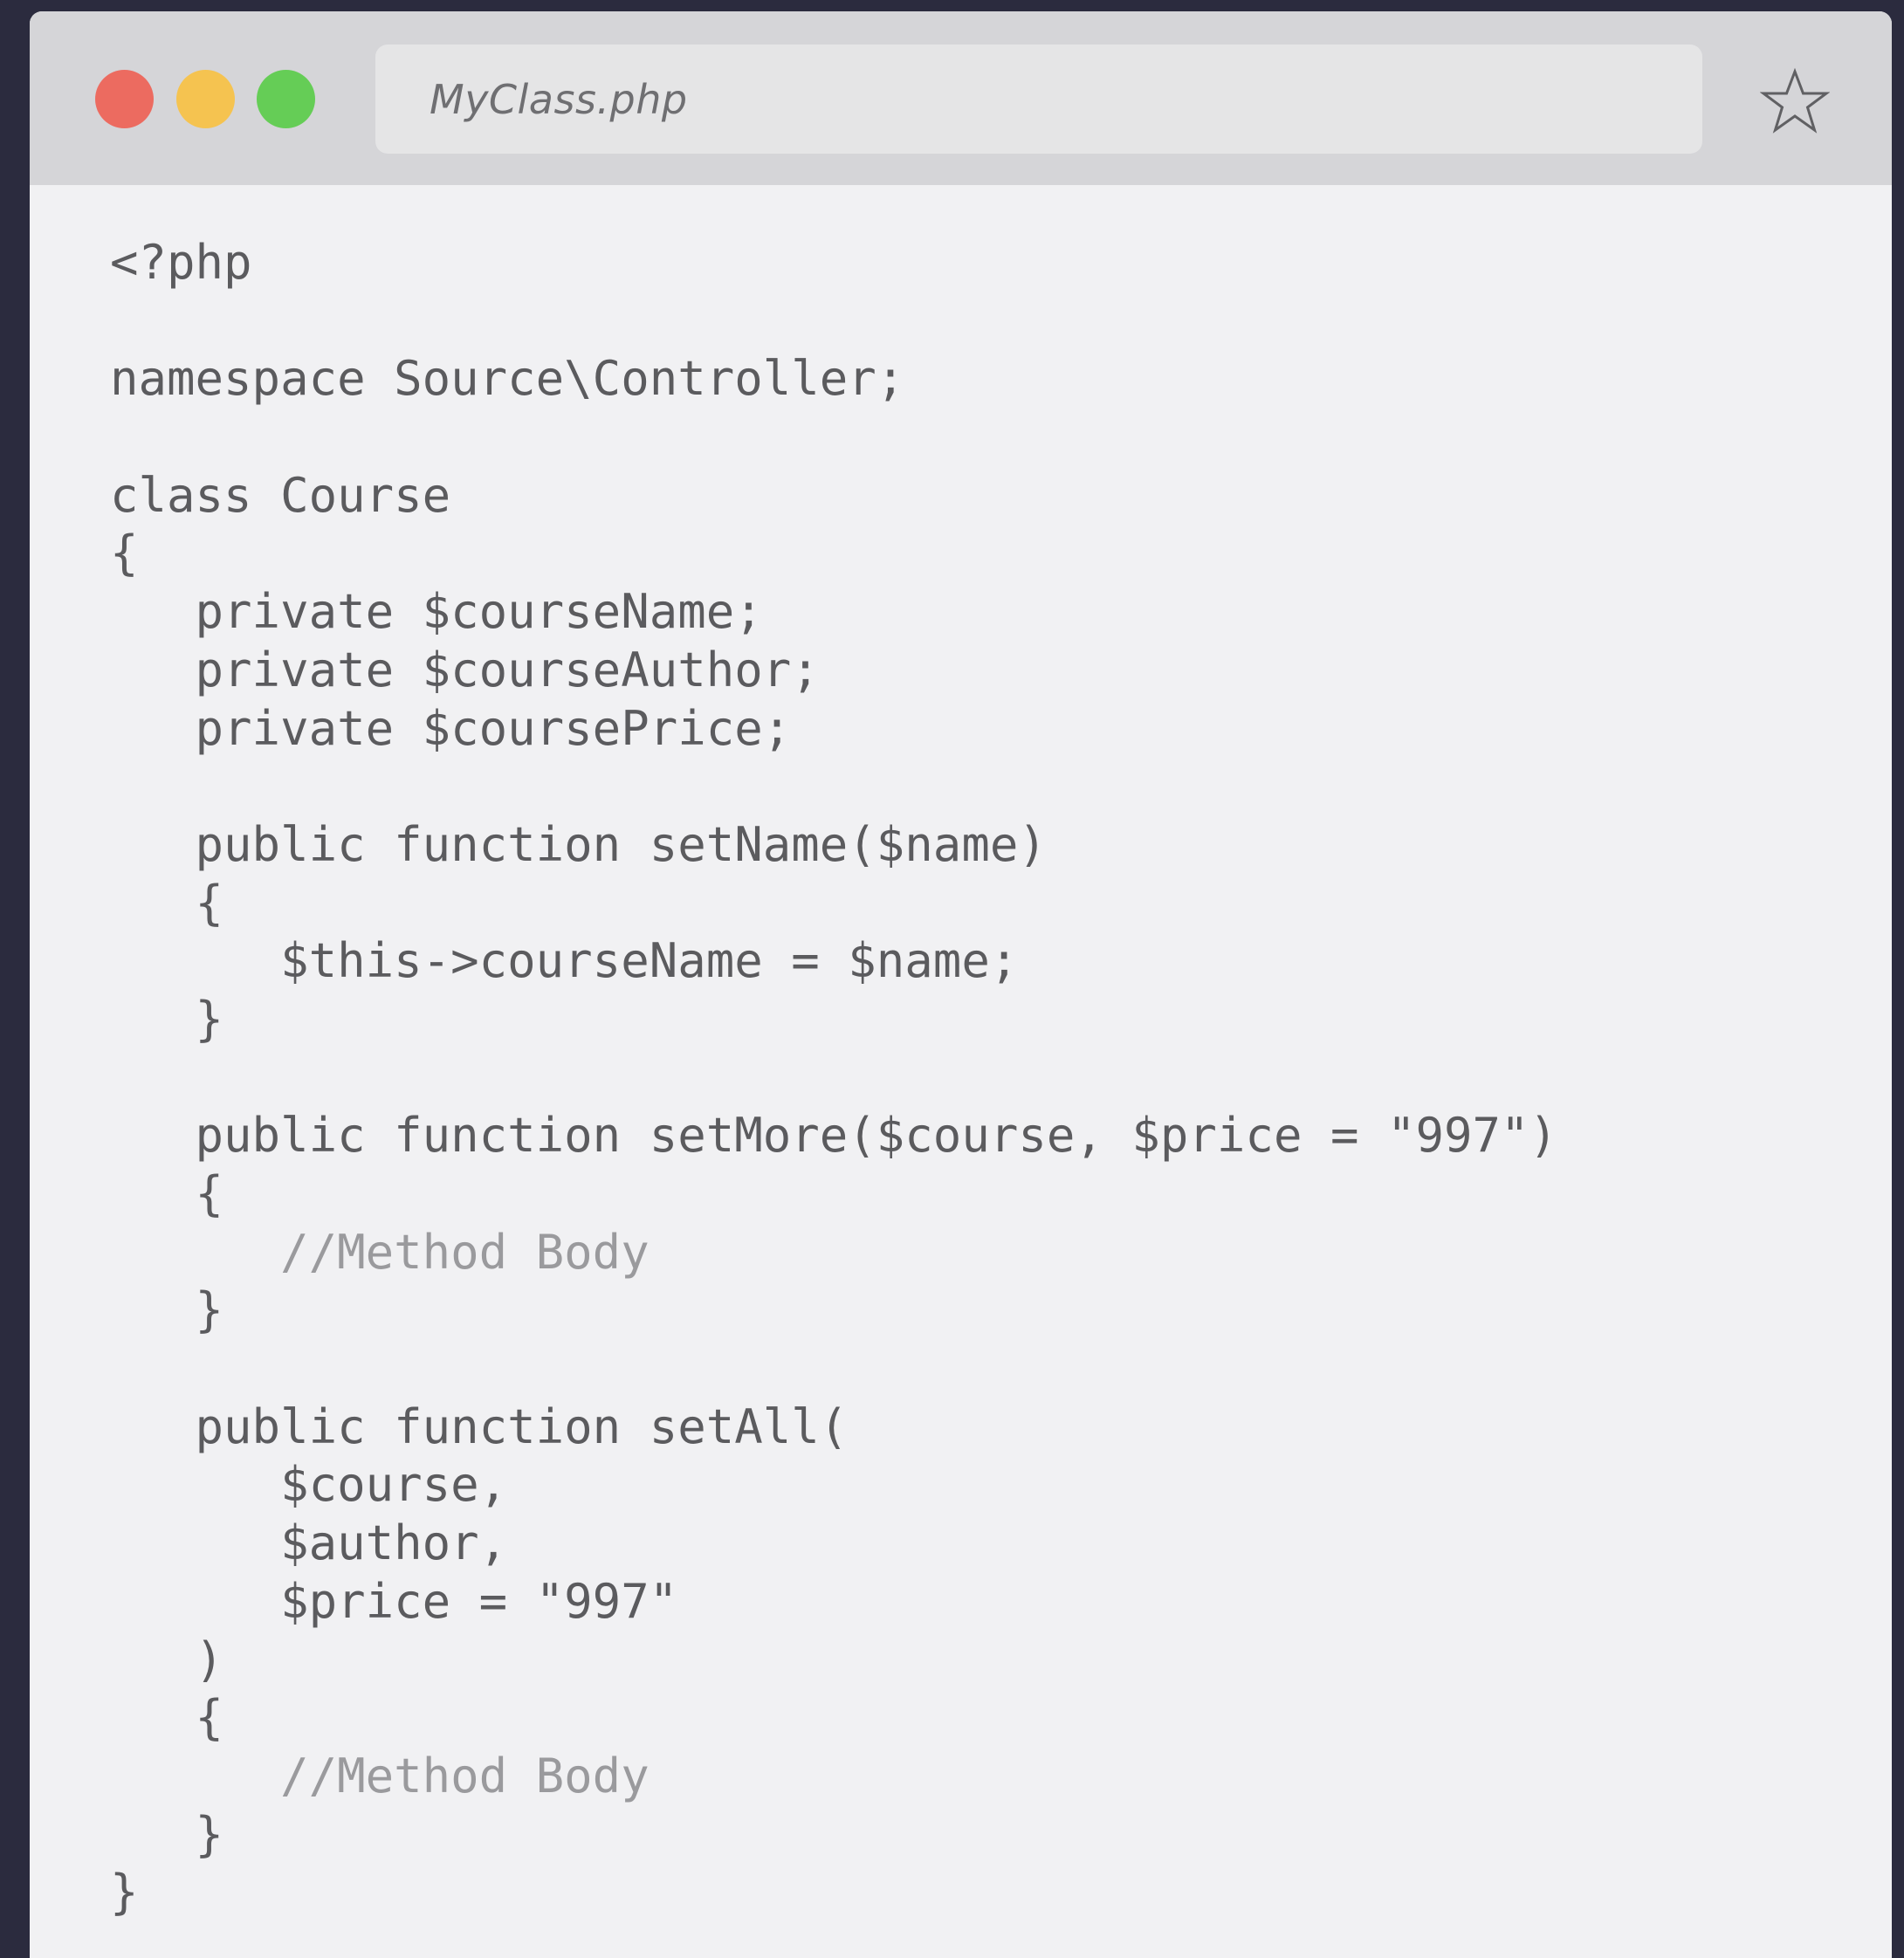 The image size is (1904, 1958). Describe the element at coordinates (286, 99) in the screenshot. I see `maximize-button` at that location.